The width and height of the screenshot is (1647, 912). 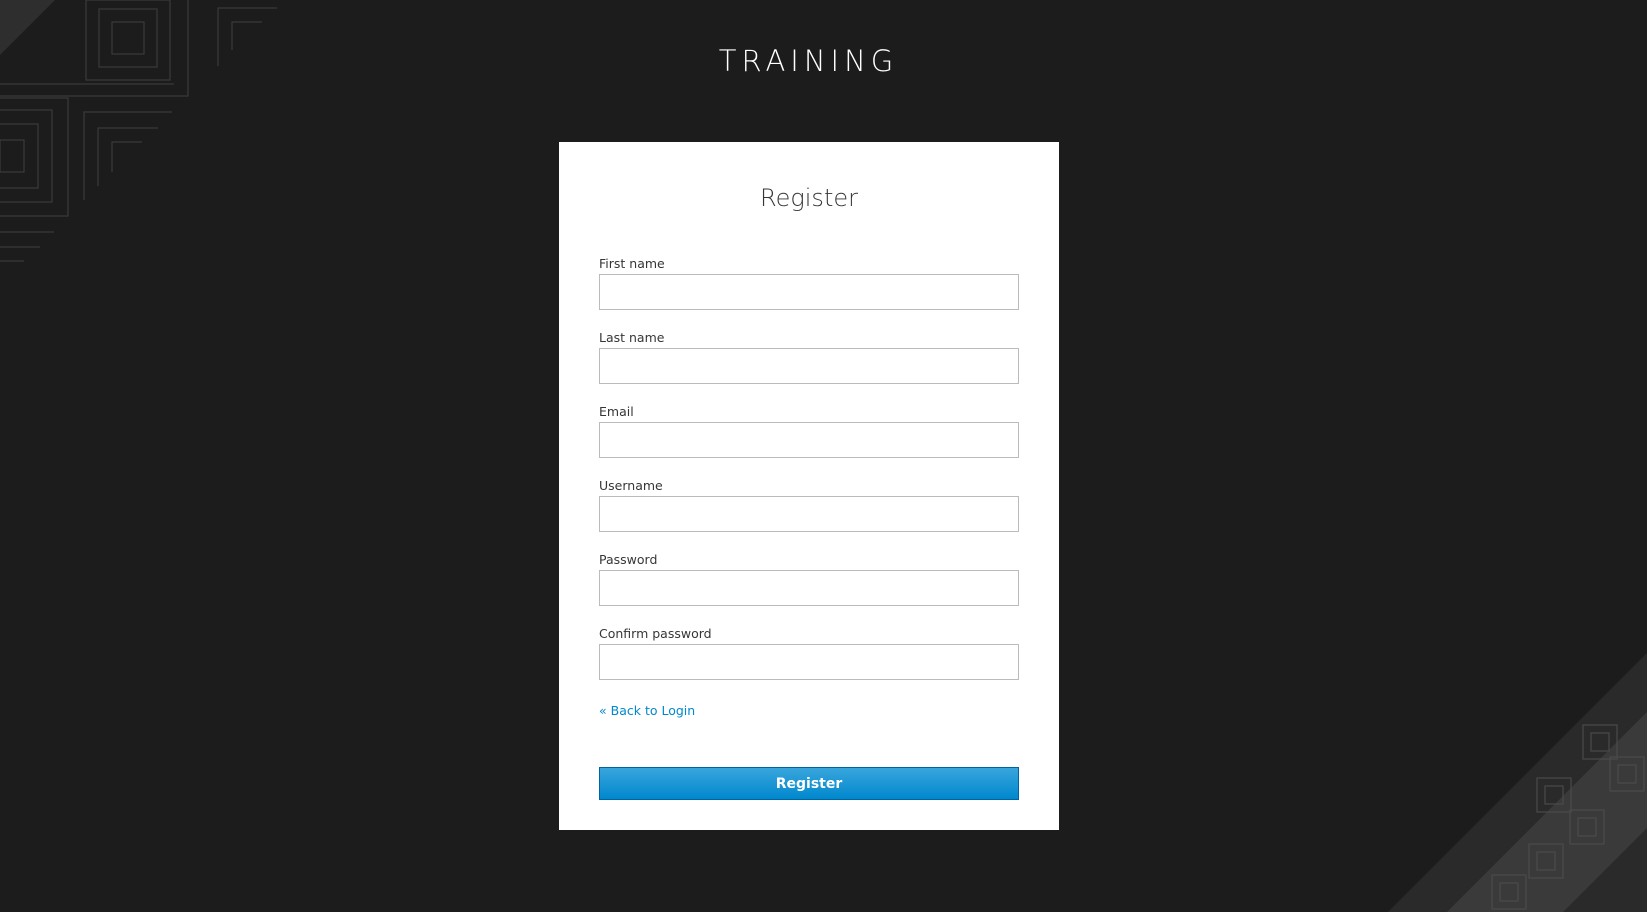 I want to click on confirm-password-field-group: Confirm password, so click(x=809, y=653).